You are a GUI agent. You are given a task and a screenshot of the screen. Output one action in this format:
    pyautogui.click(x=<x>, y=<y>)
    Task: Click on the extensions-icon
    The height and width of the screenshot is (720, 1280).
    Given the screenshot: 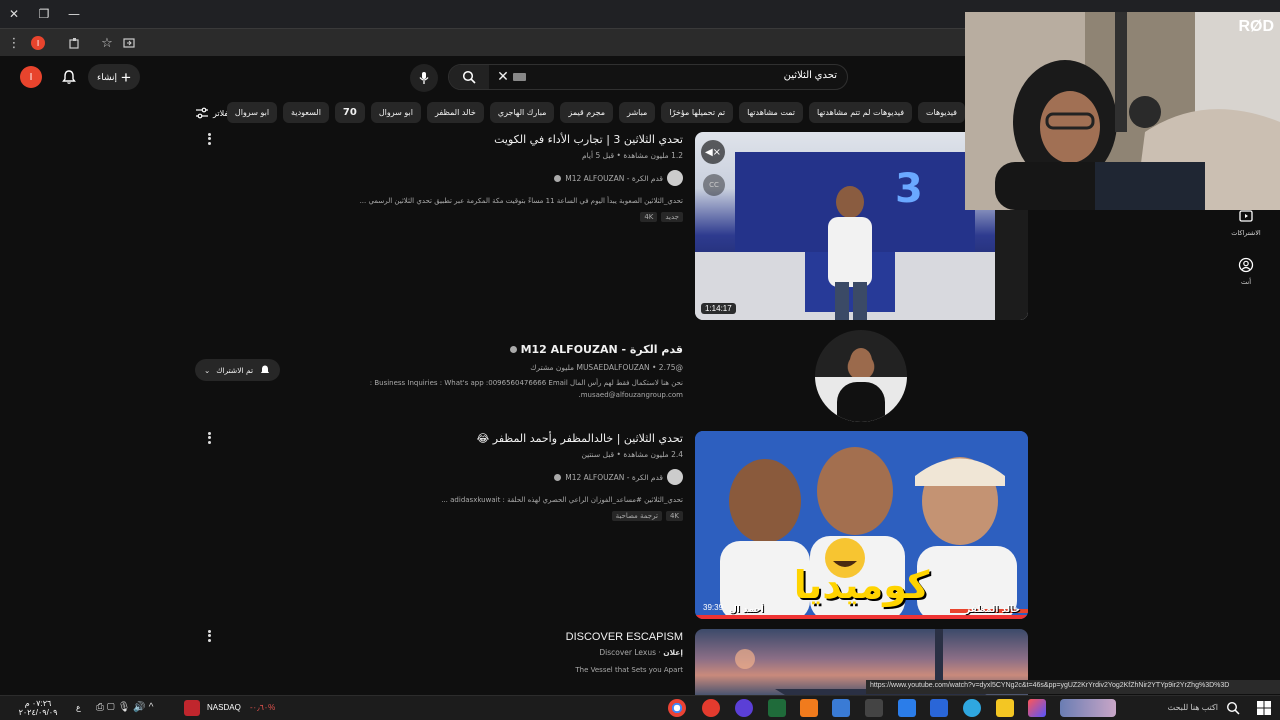 What is the action you would take?
    pyautogui.click(x=75, y=43)
    